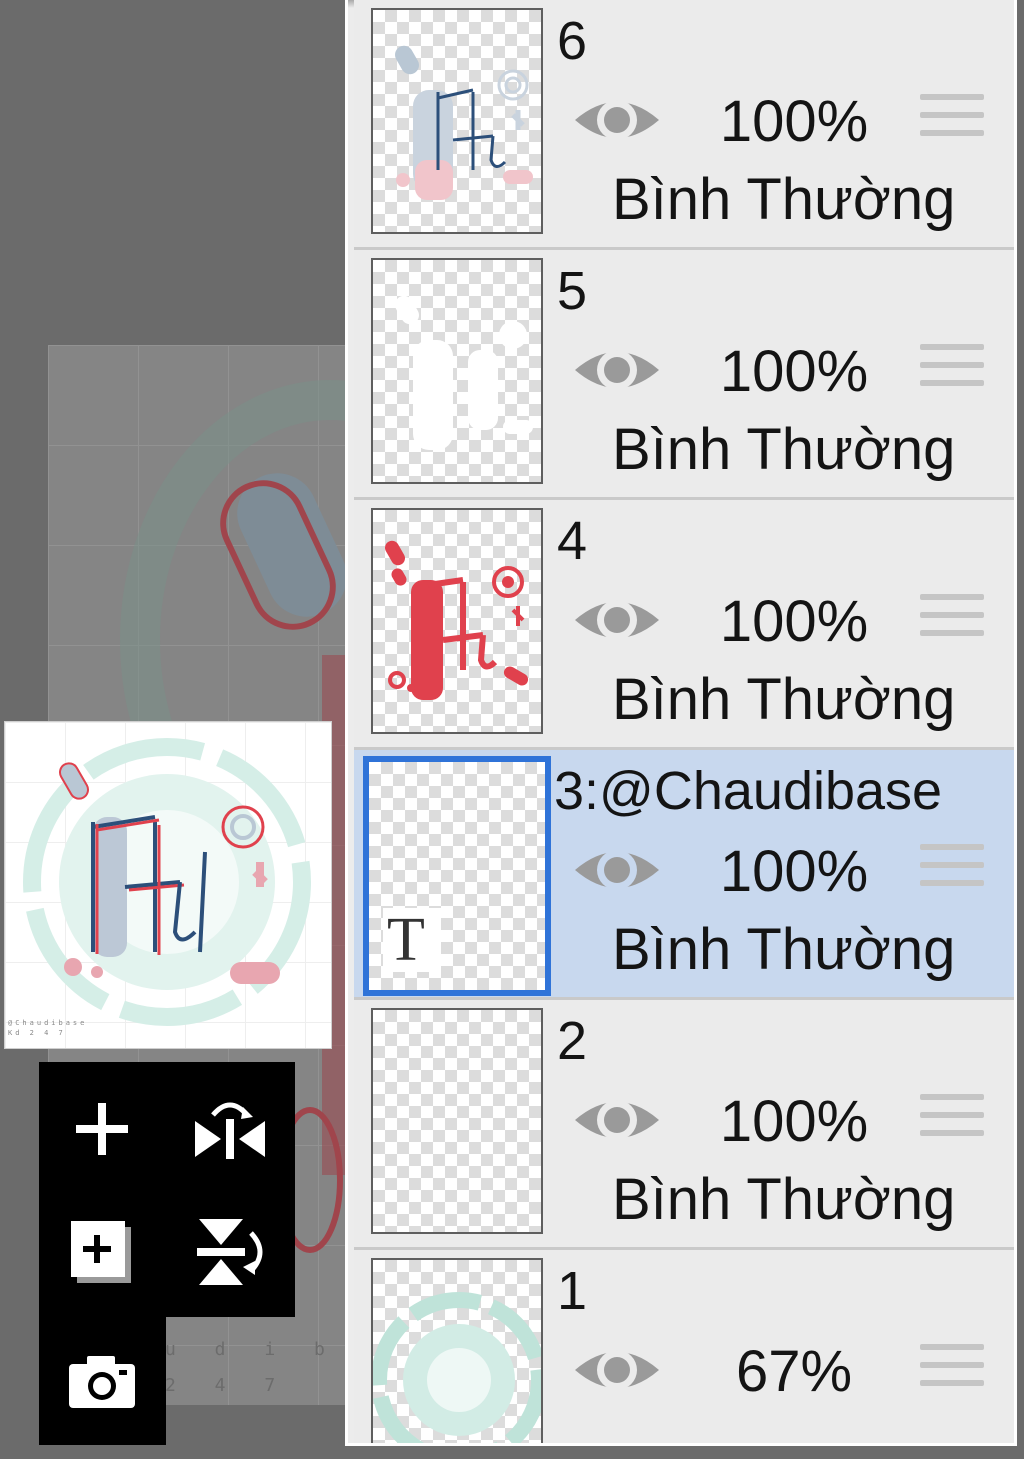 The width and height of the screenshot is (1024, 1459). I want to click on preview-artwork, so click(167, 882).